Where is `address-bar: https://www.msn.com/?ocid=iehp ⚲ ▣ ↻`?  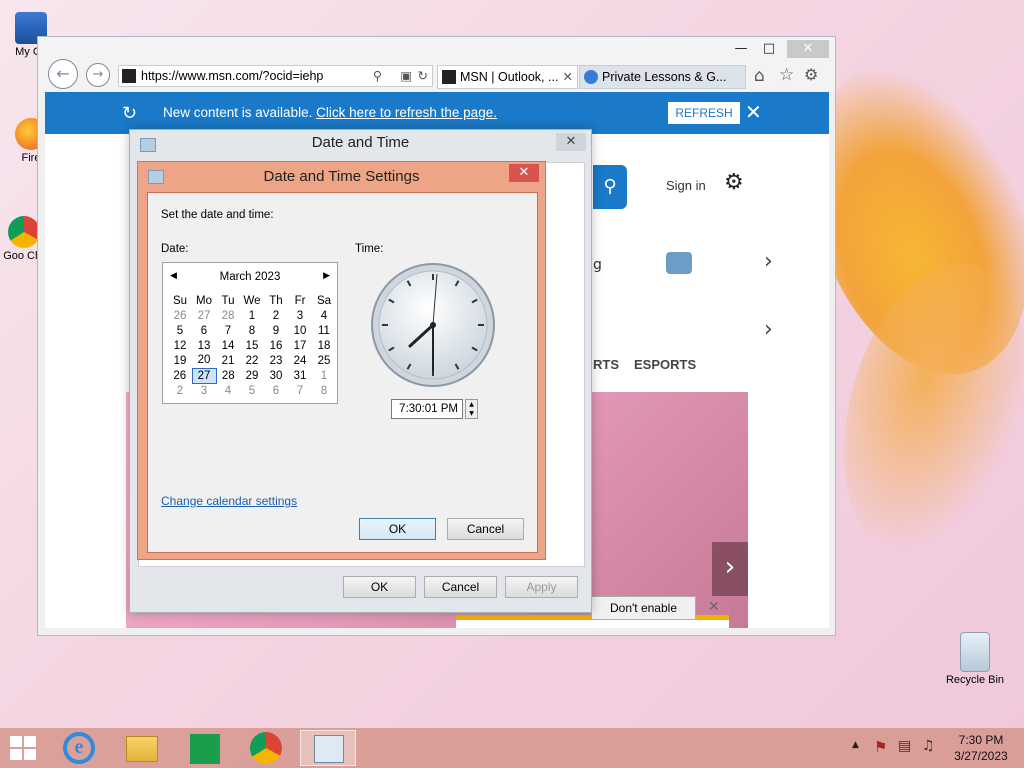
address-bar: https://www.msn.com/?ocid=iehp ⚲ ▣ ↻ is located at coordinates (275, 76).